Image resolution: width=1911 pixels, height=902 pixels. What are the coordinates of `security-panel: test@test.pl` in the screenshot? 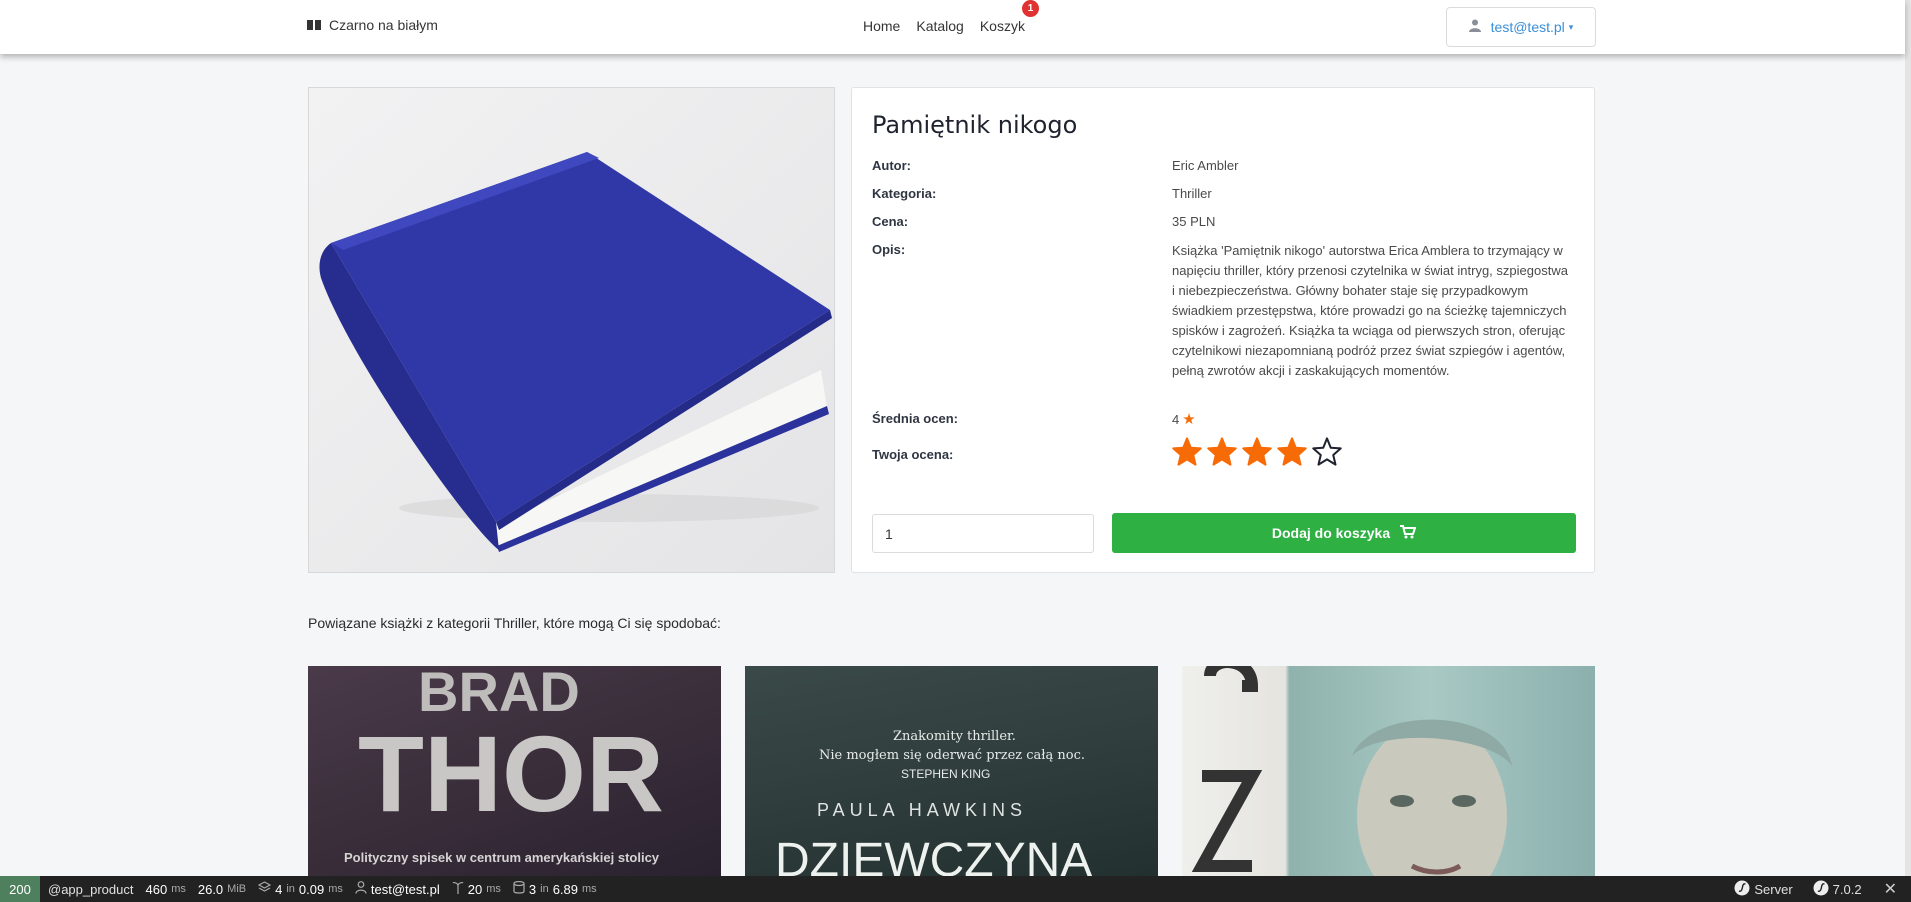 It's located at (397, 889).